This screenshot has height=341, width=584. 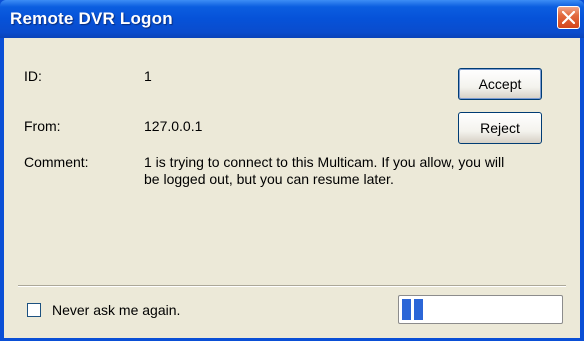 I want to click on progress-fill, so click(x=412, y=309).